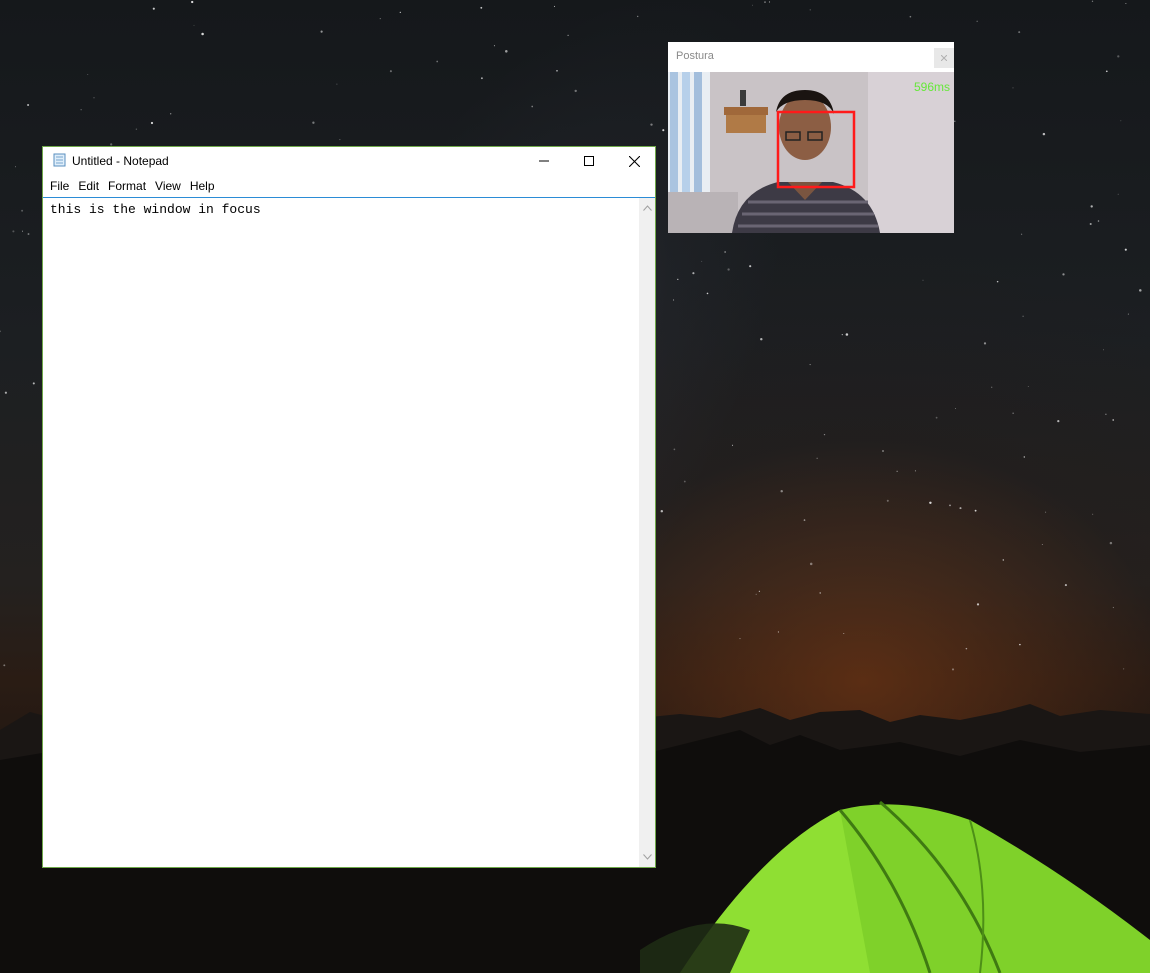 The height and width of the screenshot is (973, 1150). What do you see at coordinates (120, 161) in the screenshot?
I see `window-title: Untitled - Notepad` at bounding box center [120, 161].